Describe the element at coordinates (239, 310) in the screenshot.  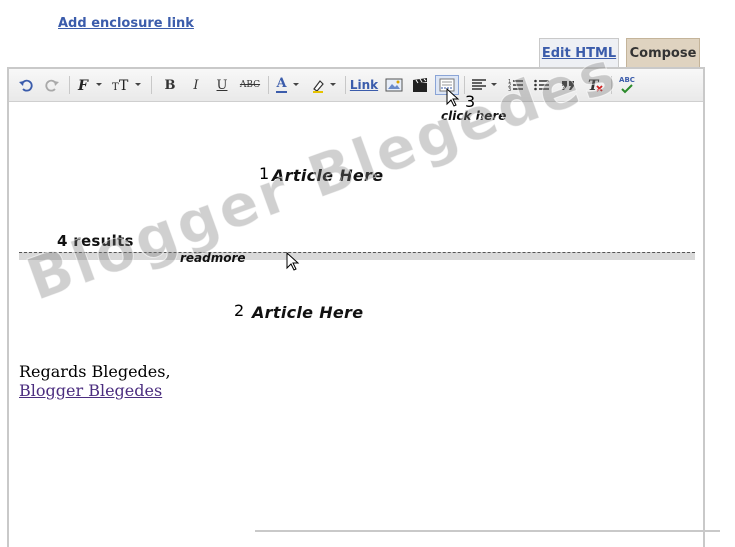
I see `step-number-2: 2` at that location.